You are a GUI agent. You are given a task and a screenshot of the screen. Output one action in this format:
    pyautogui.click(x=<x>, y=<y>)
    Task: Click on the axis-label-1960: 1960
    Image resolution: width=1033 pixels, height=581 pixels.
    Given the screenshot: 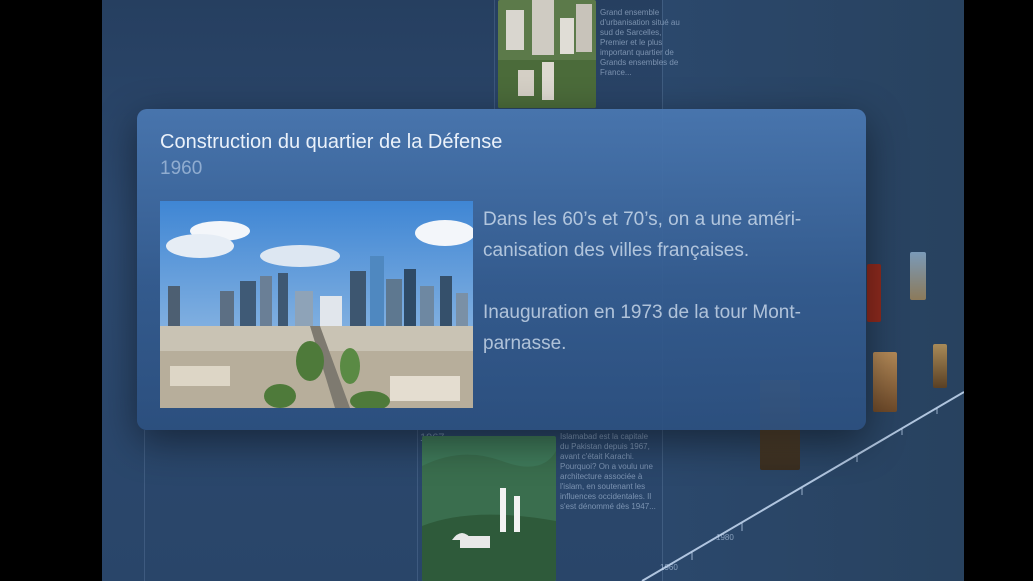 What is the action you would take?
    pyautogui.click(x=669, y=567)
    